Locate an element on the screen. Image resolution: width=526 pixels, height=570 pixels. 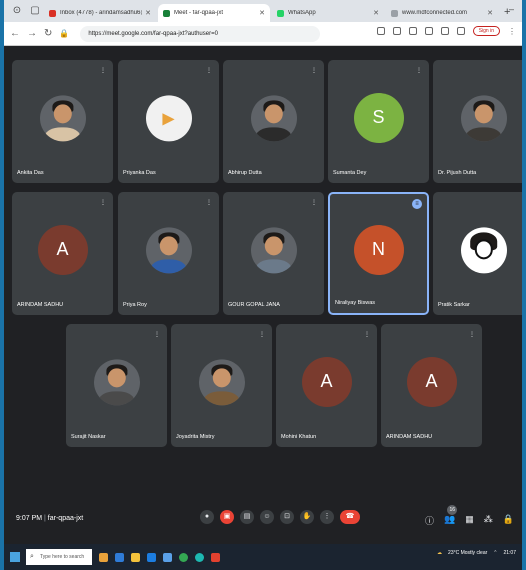
participant-name: Mohini Khatun is located at coordinates (299, 437).